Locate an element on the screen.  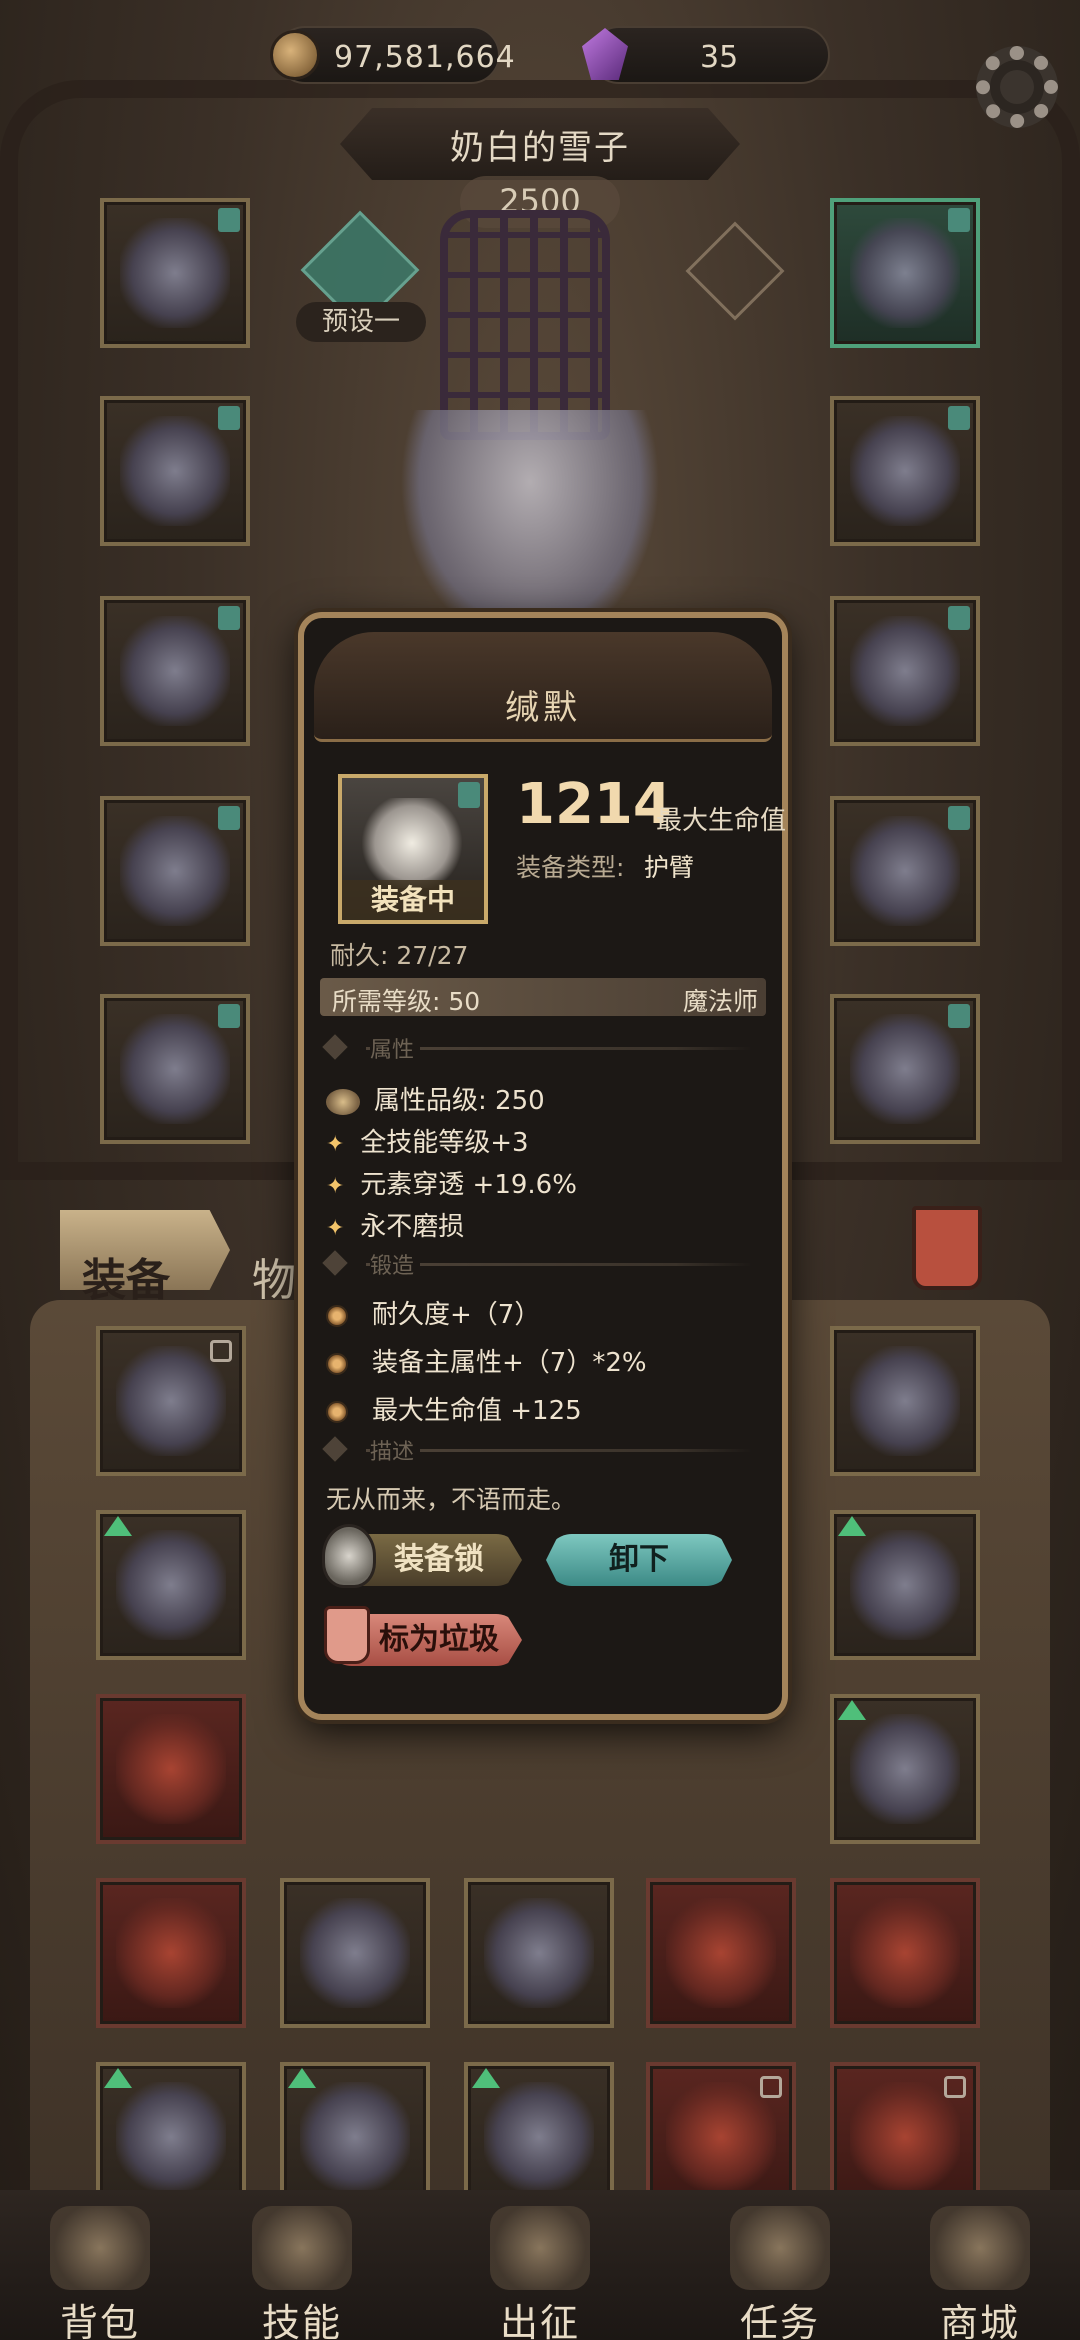
section-label: 描述 is located at coordinates (395, 1450).